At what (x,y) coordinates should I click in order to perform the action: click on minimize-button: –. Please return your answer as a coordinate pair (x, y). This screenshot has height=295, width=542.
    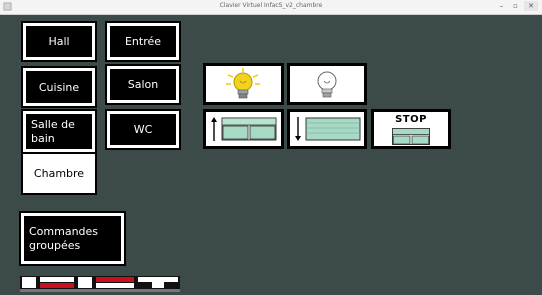
    Looking at the image, I should click on (501, 6).